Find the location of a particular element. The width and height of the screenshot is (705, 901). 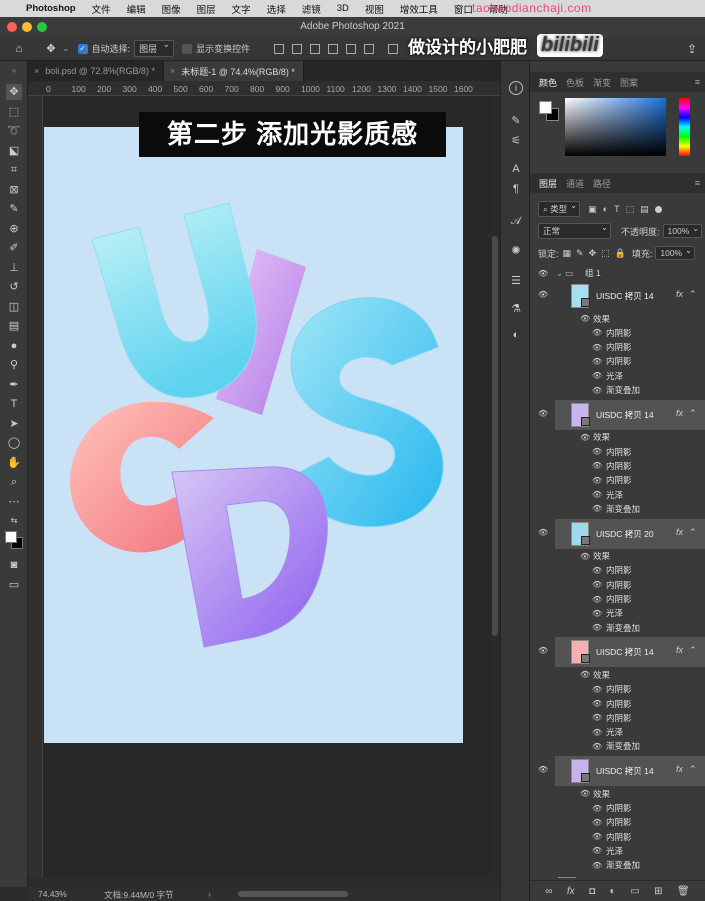

scrollbar-thumb is located at coordinates (495, 436).